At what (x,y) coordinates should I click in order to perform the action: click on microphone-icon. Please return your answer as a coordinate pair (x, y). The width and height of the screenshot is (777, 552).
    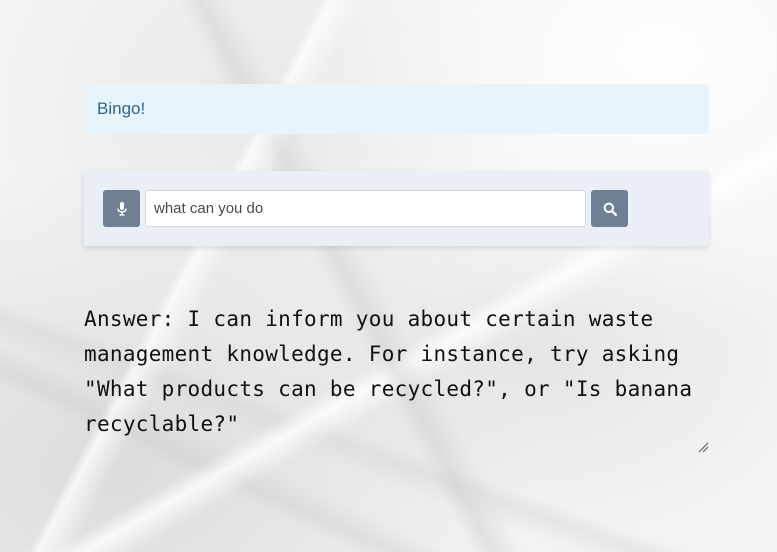
    Looking at the image, I should click on (121, 208).